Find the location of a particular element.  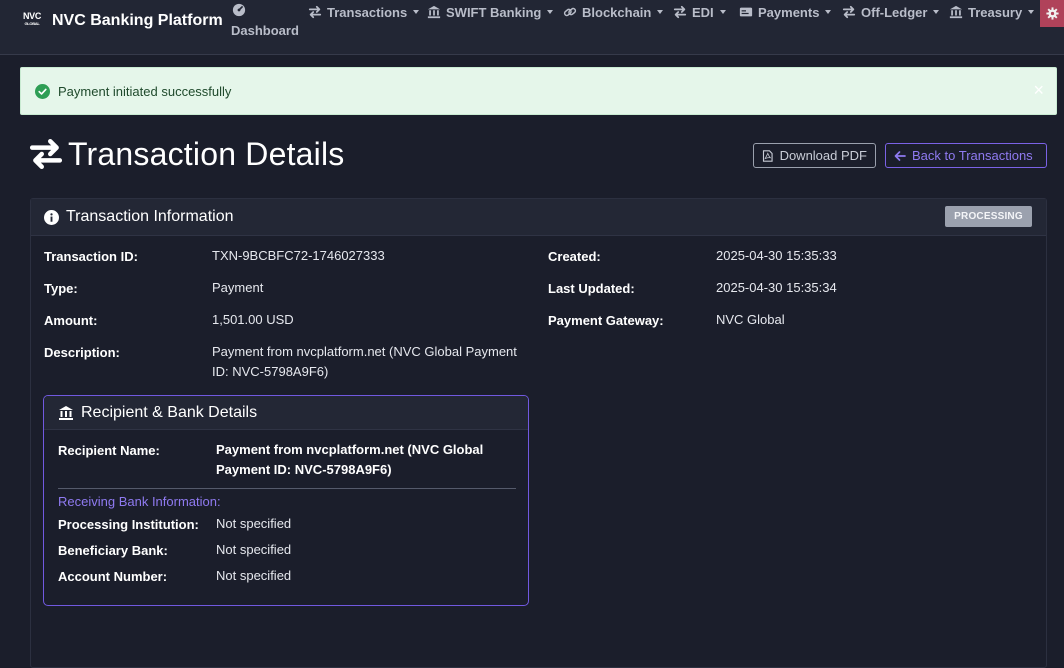

payment-gateway-value: NVC Global is located at coordinates (750, 319).